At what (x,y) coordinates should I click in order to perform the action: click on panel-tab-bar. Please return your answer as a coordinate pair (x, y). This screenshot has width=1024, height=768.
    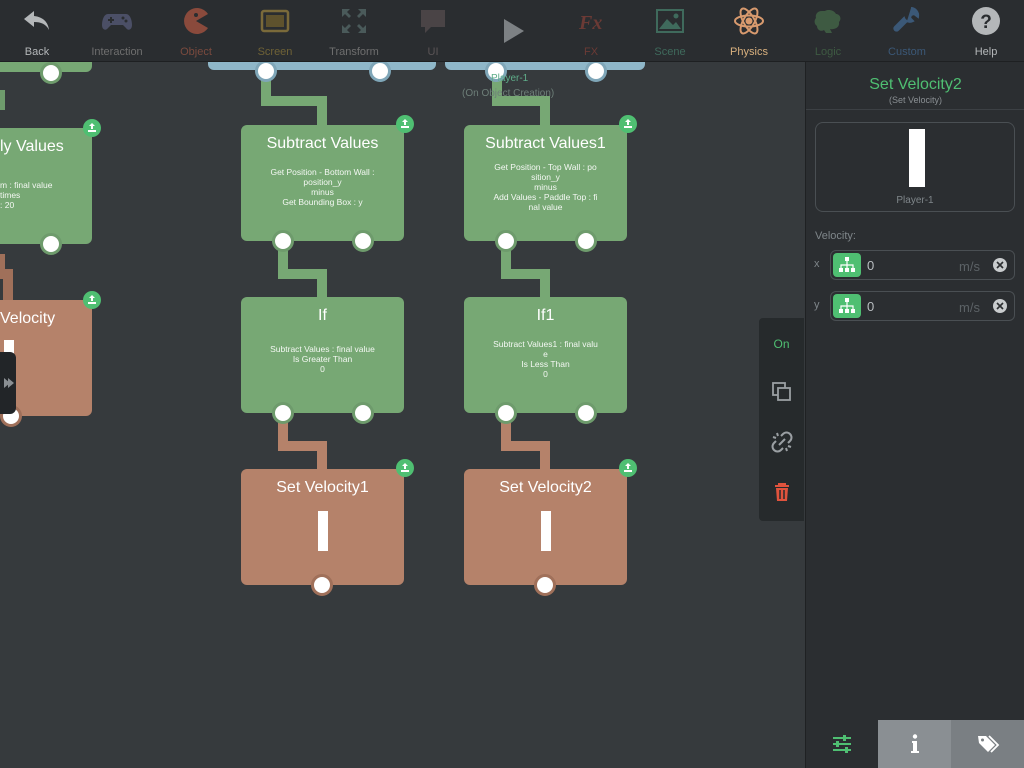
    Looking at the image, I should click on (915, 744).